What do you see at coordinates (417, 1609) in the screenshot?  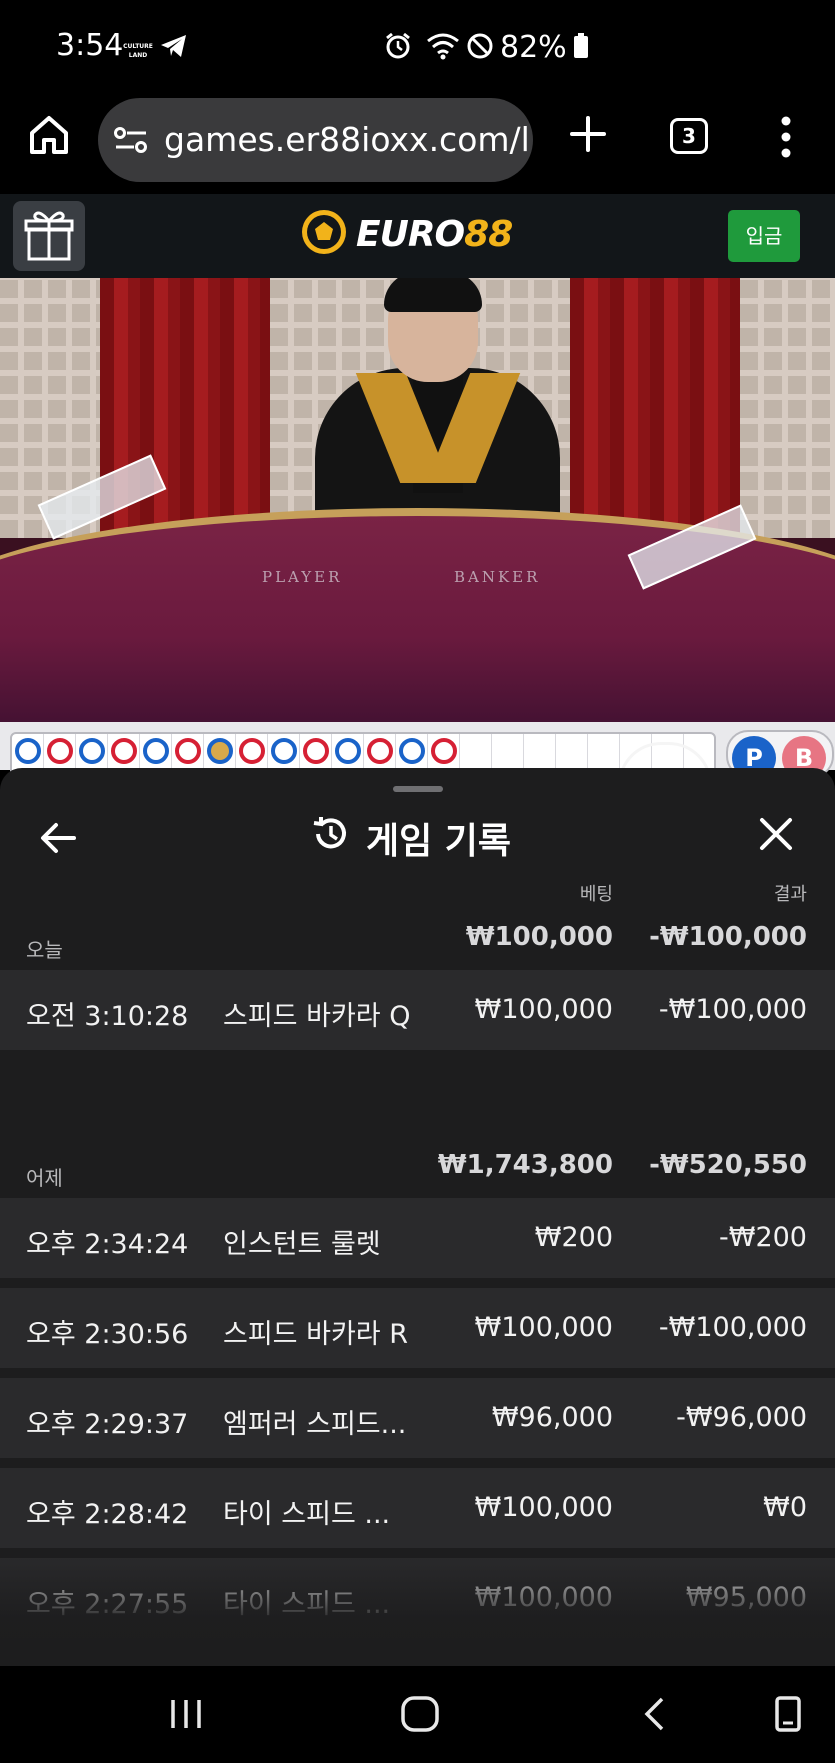 I see `scroll-fade` at bounding box center [417, 1609].